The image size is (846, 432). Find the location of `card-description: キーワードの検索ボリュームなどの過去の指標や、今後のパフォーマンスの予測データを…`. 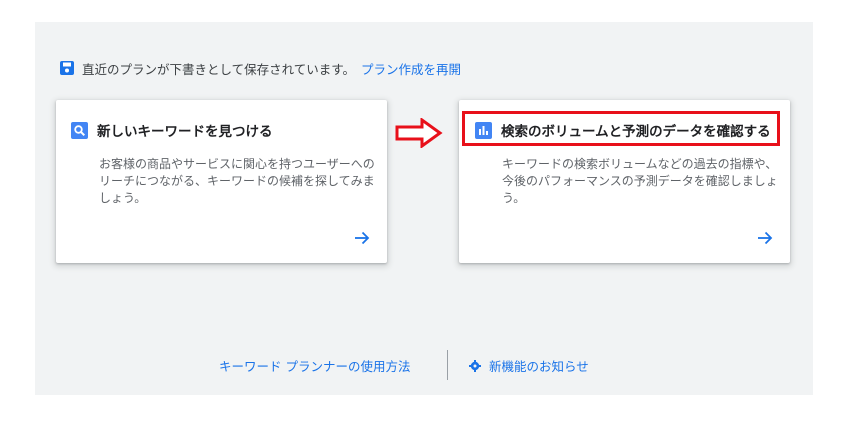

card-description: キーワードの検索ボリュームなどの過去の指標や、今後のパフォーマンスの予測データを… is located at coordinates (640, 181).